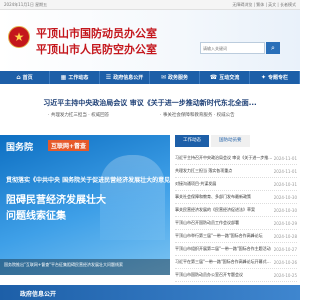  I want to click on banner-title-line2: 问题线索征集, so click(36, 216).